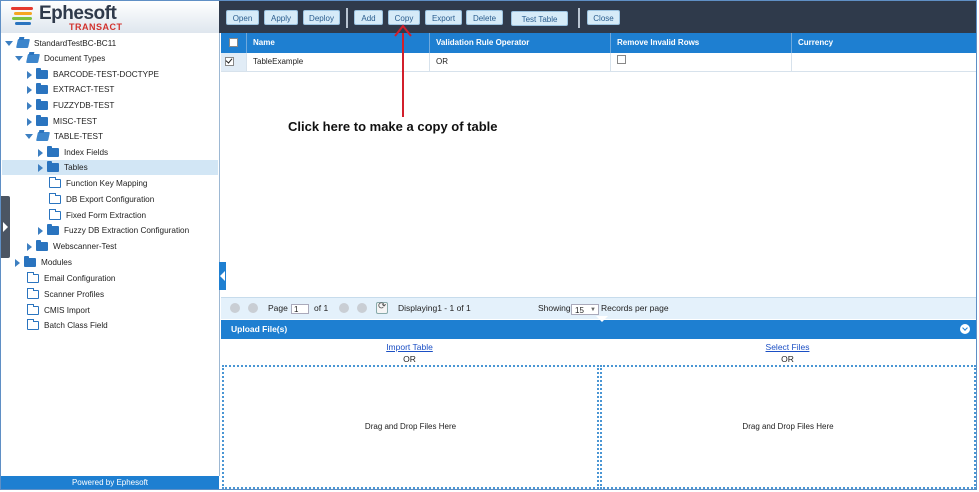  What do you see at coordinates (110, 17) in the screenshot?
I see `logo: Ephesoft TRANSACT` at bounding box center [110, 17].